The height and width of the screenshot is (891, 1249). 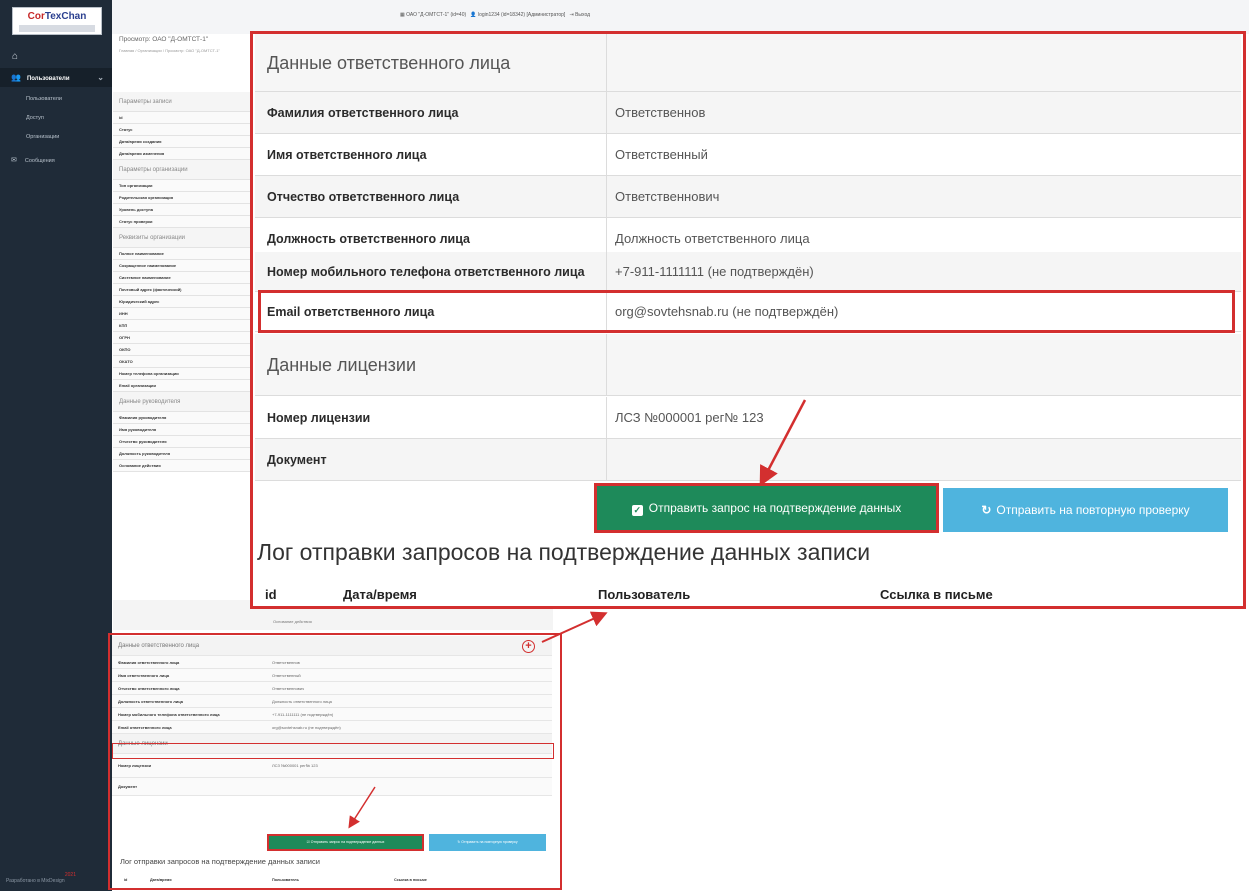 I want to click on bg-field-label: Уровень доступа, so click(x=183, y=210).